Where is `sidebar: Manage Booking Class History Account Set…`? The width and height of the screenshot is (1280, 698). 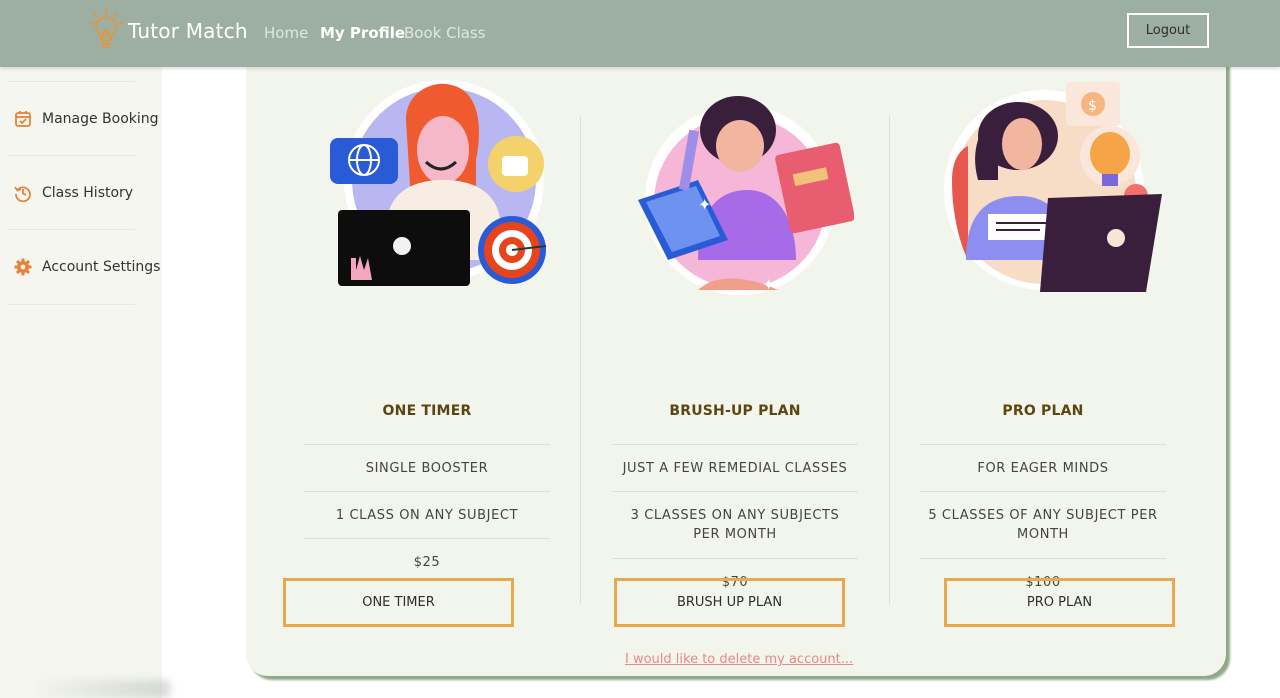
sidebar: Manage Booking Class History Account Set… is located at coordinates (81, 382).